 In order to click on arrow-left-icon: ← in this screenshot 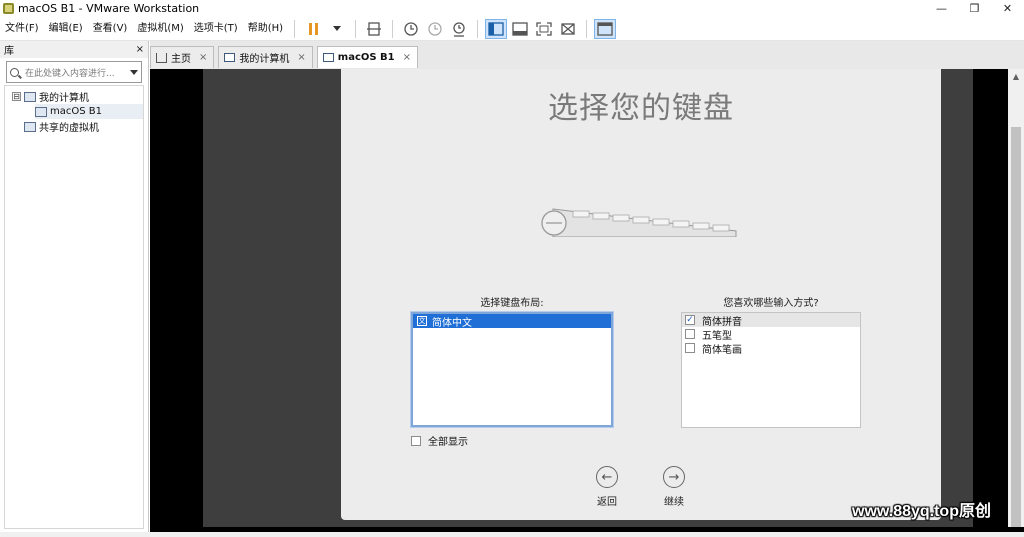, I will do `click(607, 477)`.